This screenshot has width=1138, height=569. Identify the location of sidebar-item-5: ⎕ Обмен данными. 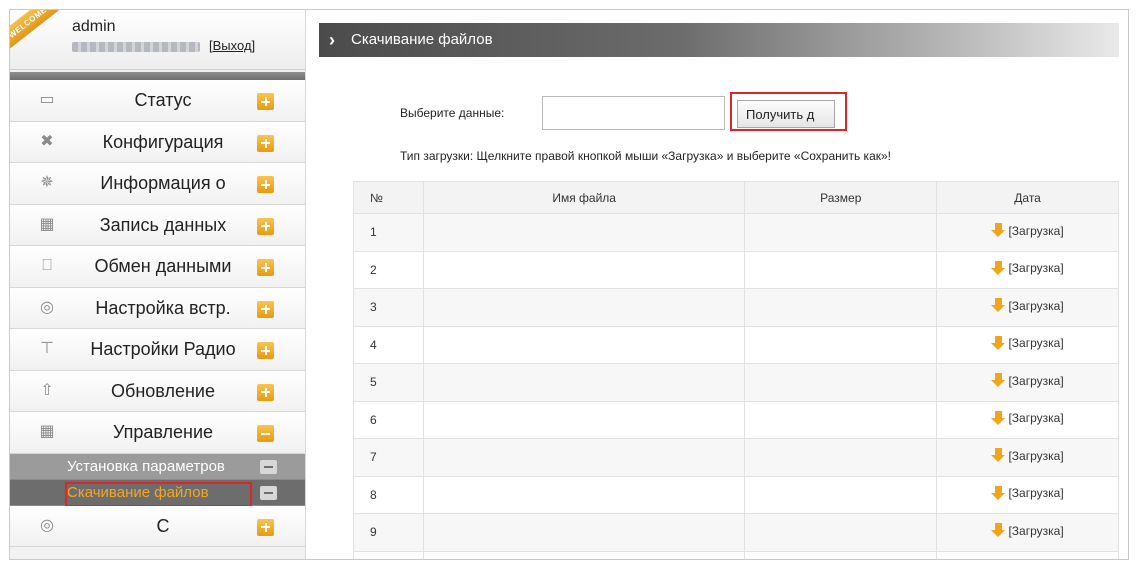
(157, 267).